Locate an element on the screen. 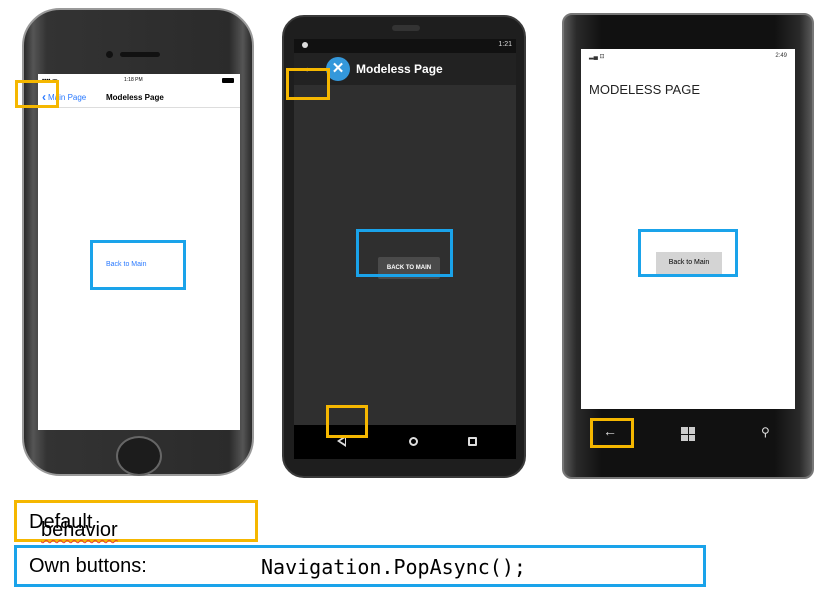 Image resolution: width=829 pixels, height=597 pixels. default-behavior-highlight-android-top is located at coordinates (308, 84).